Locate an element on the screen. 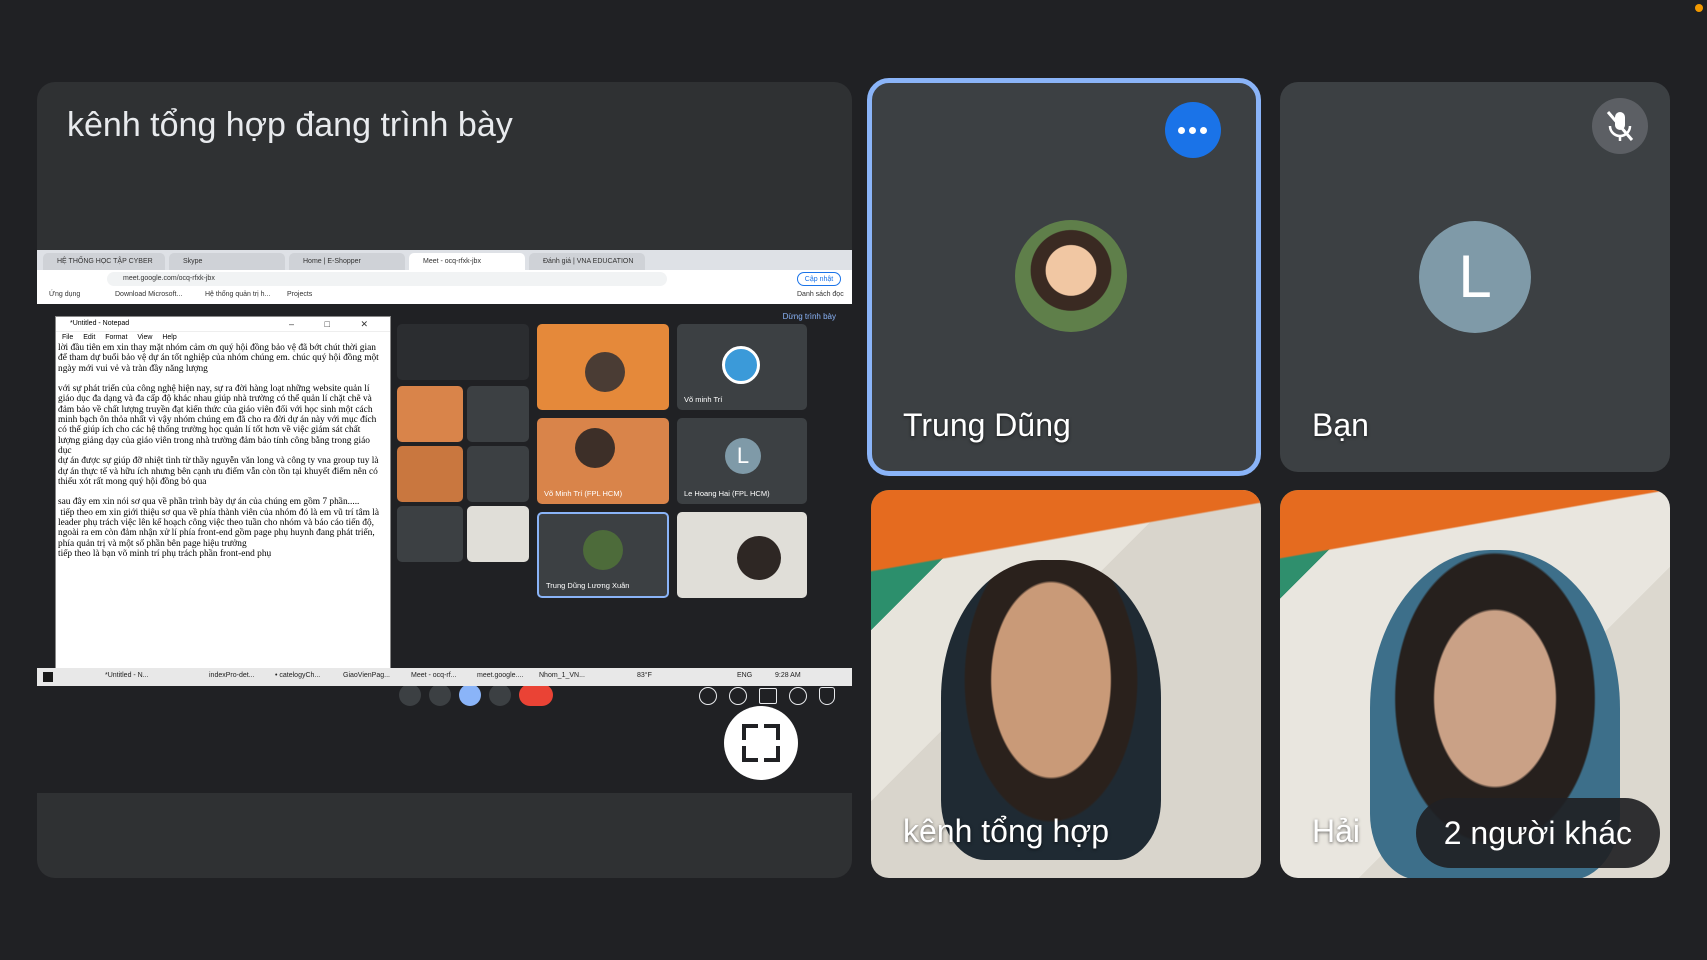  browser-tab: Skype is located at coordinates (227, 261).